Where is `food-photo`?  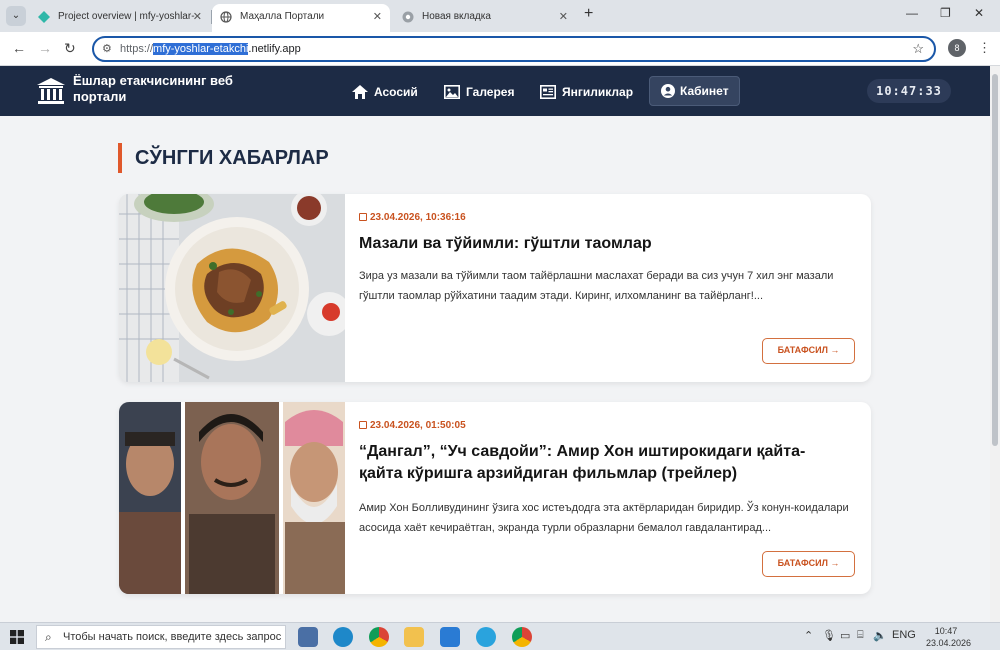
food-photo is located at coordinates (232, 288).